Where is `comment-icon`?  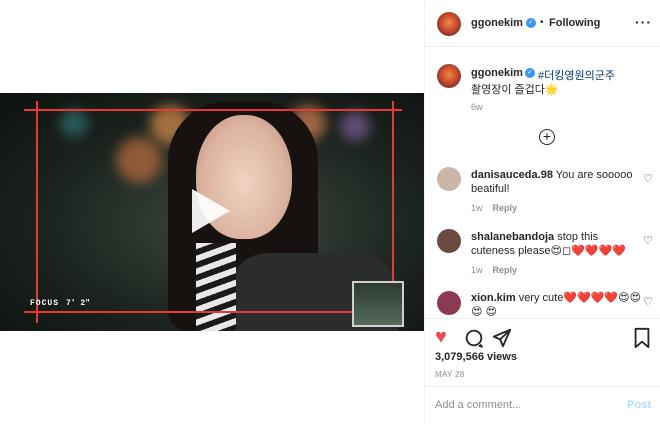 comment-icon is located at coordinates (474, 338).